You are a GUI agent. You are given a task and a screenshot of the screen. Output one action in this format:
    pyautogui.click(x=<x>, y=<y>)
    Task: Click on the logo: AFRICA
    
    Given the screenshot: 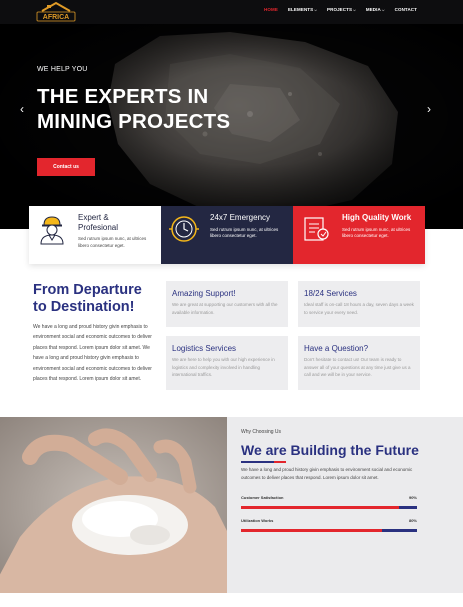 What is the action you would take?
    pyautogui.click(x=56, y=11)
    